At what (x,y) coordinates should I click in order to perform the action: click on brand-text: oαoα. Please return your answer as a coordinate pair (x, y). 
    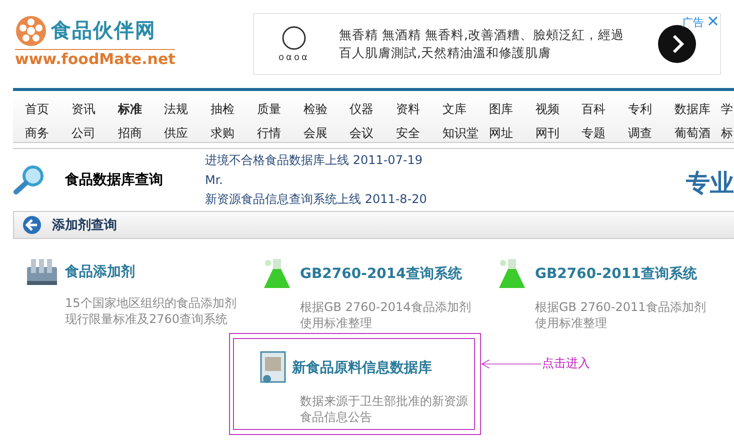
    Looking at the image, I should click on (294, 58).